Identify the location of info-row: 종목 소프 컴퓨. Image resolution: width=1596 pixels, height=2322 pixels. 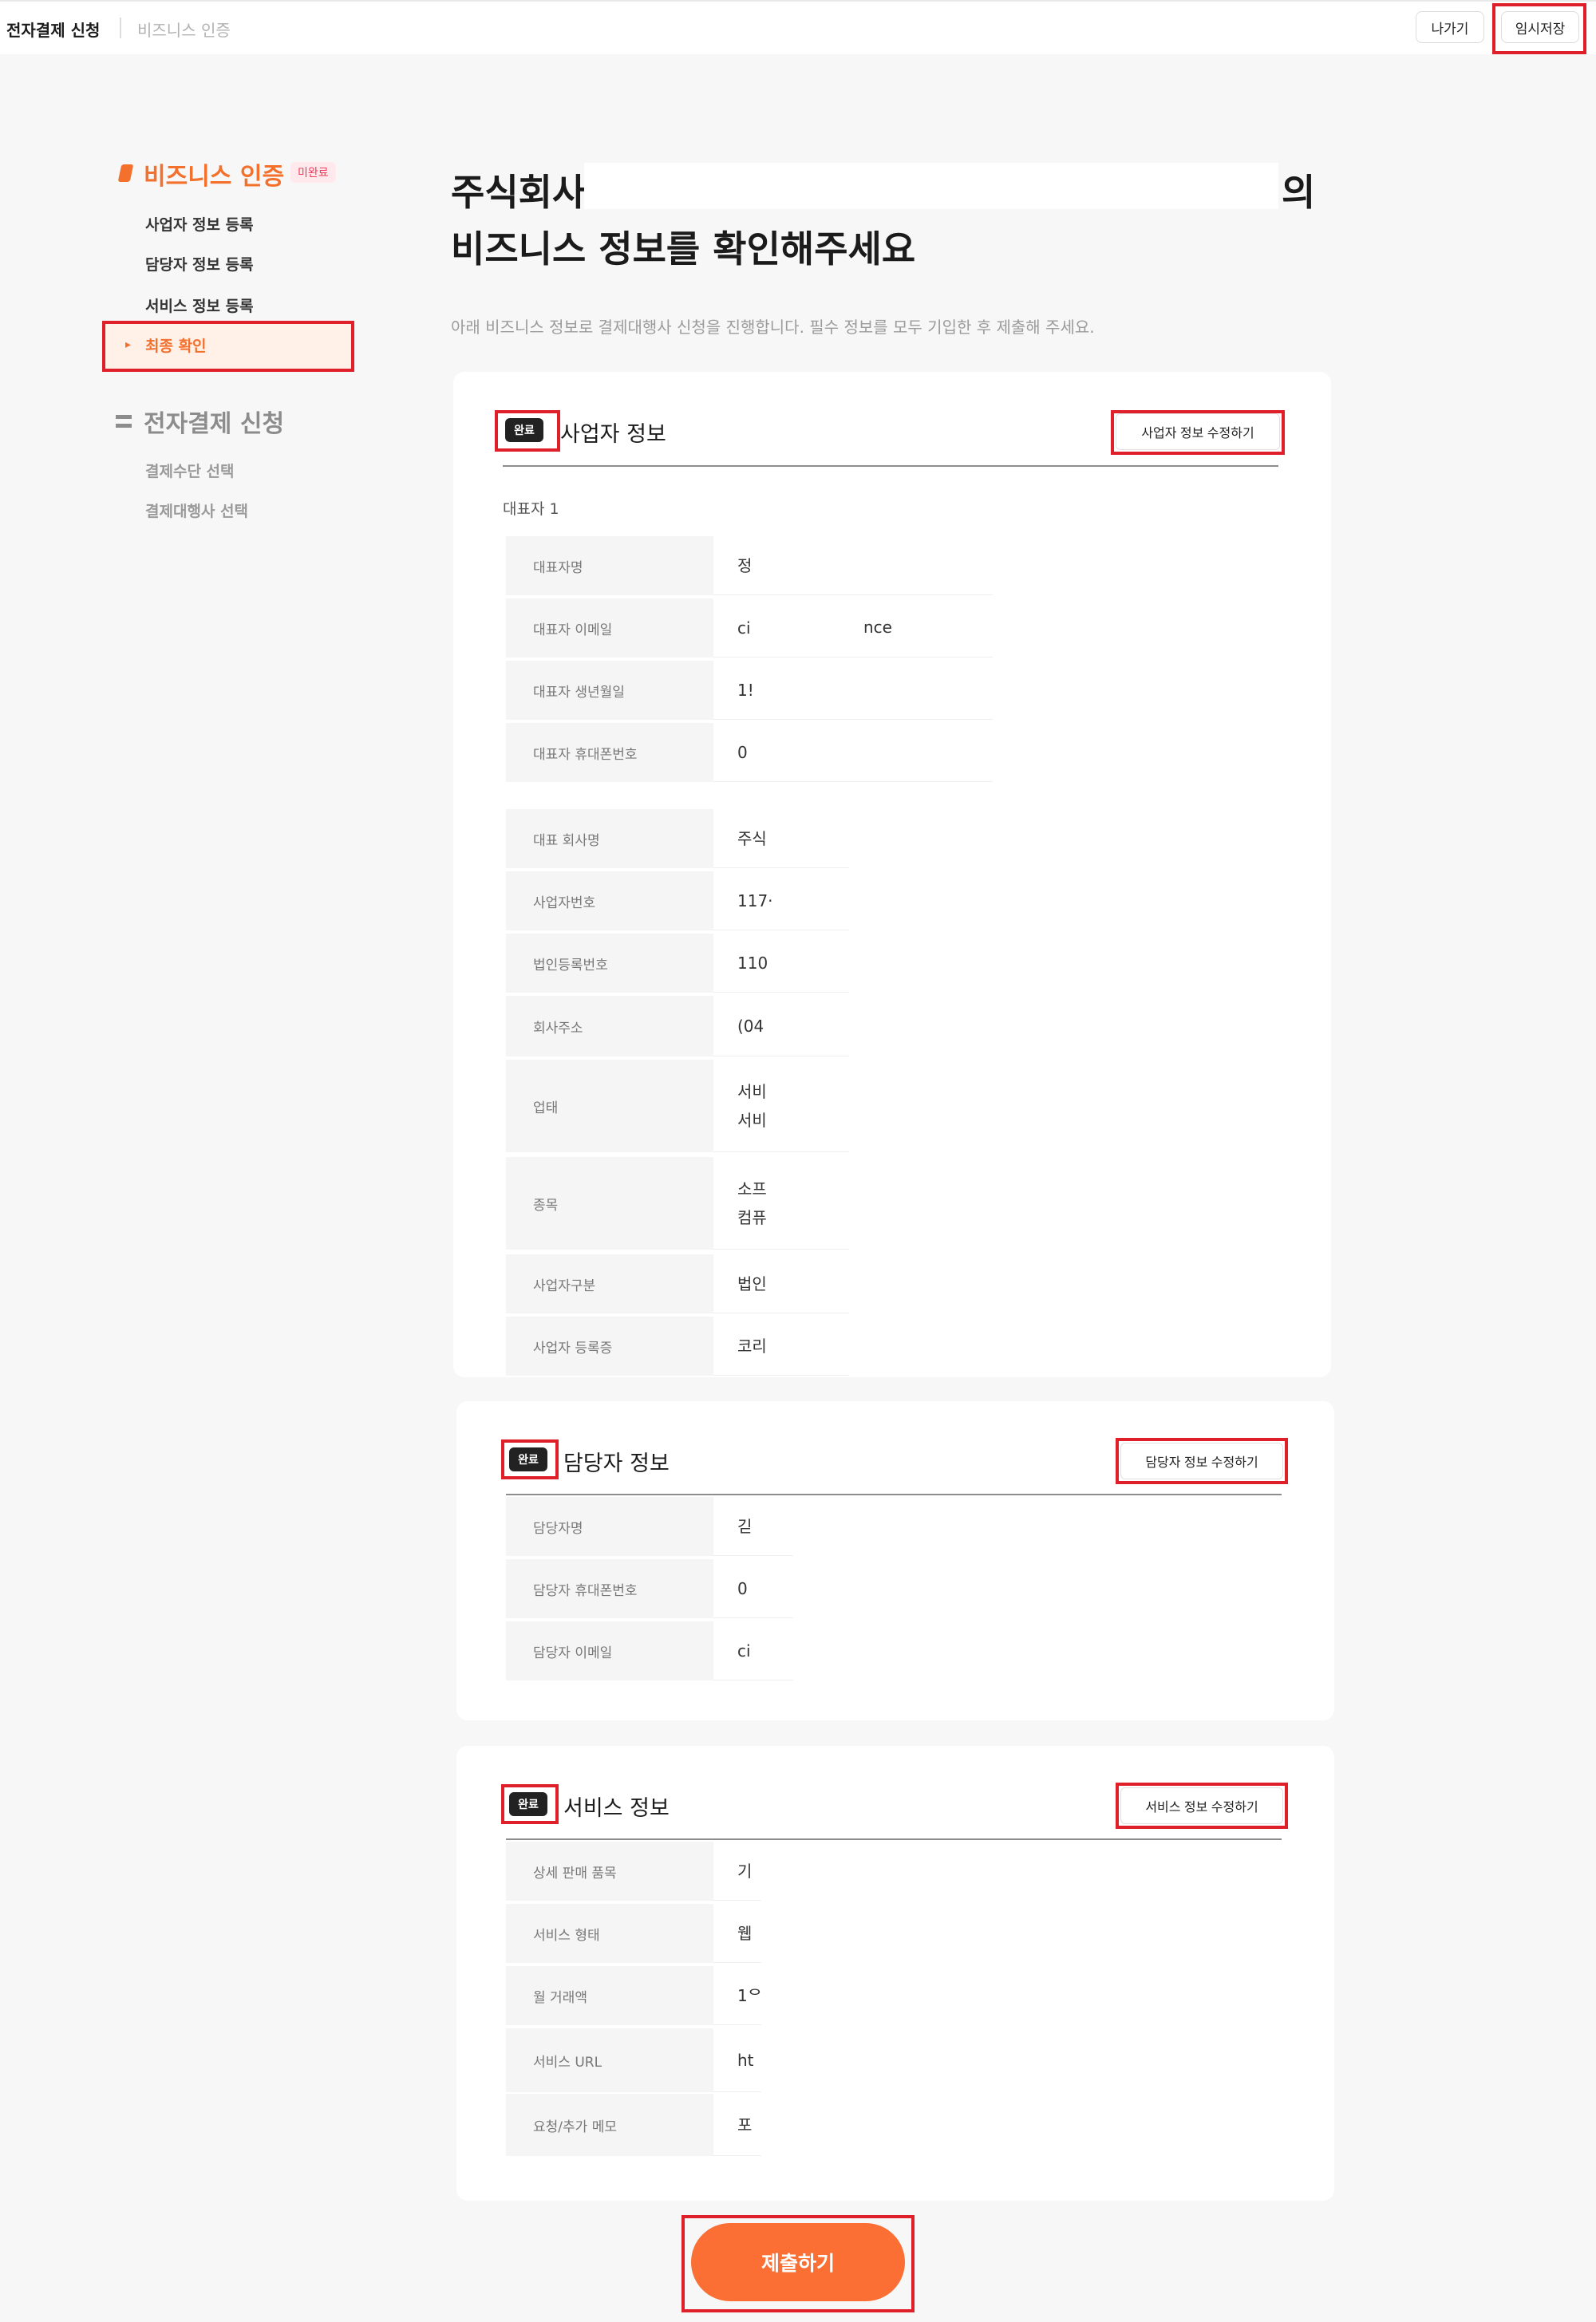
(901, 1203).